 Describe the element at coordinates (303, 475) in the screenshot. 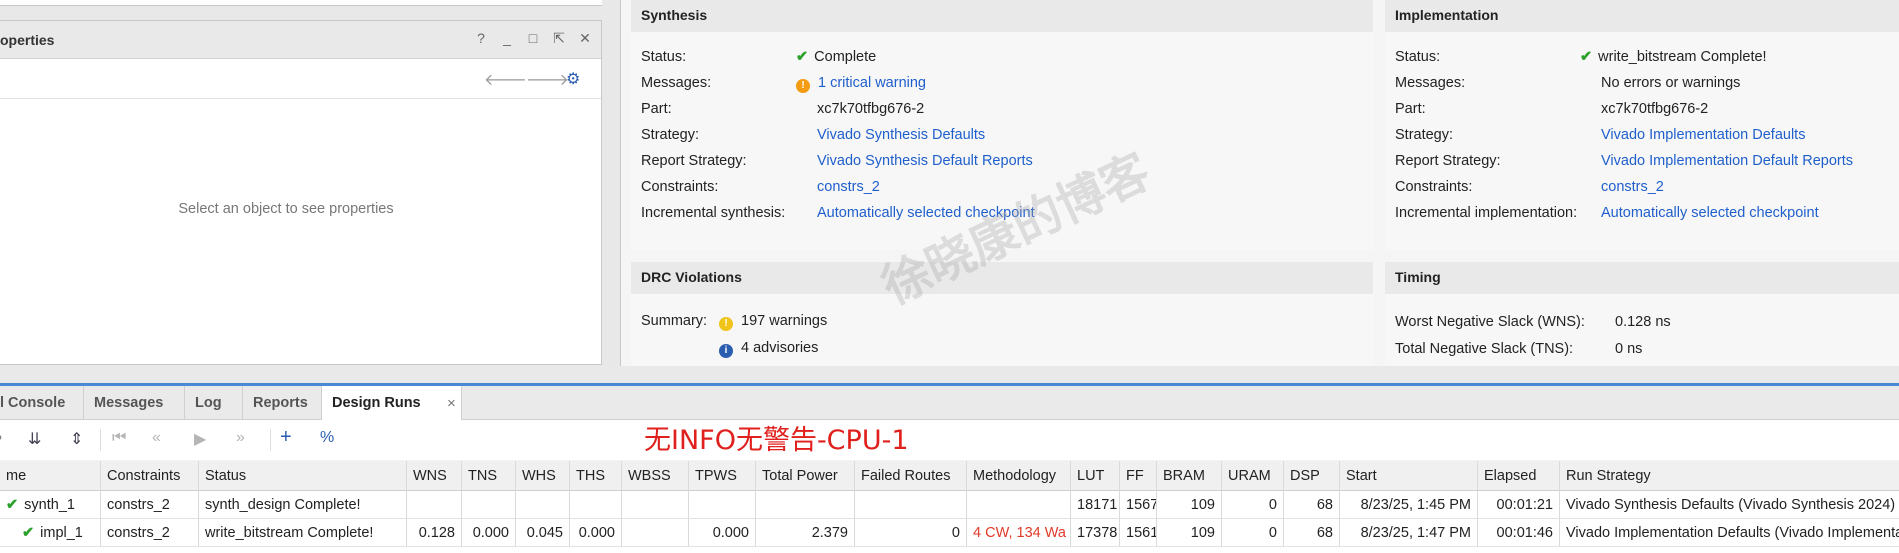

I see `col-status: Status` at that location.